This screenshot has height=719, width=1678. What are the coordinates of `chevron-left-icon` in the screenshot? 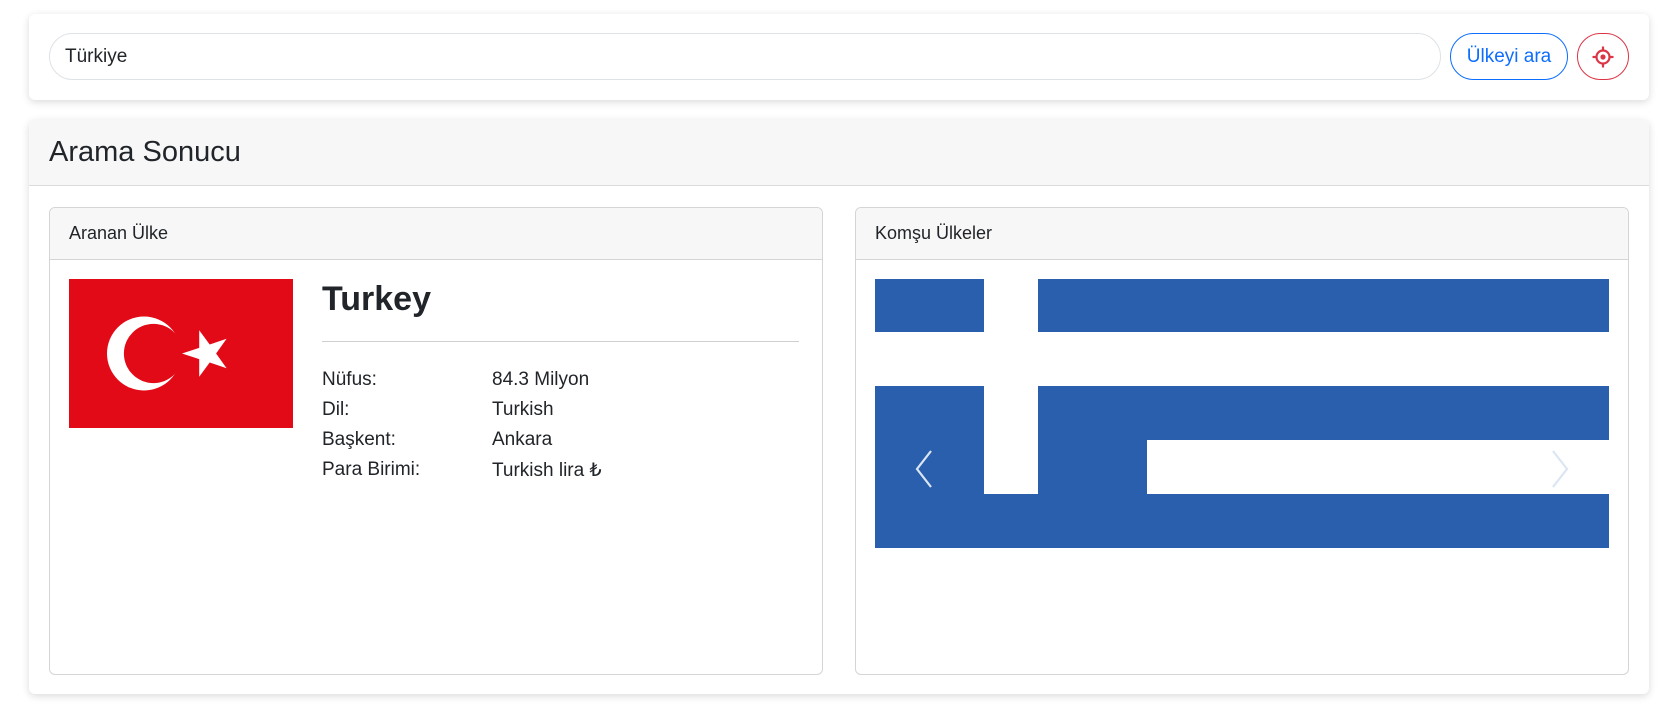 It's located at (923, 469).